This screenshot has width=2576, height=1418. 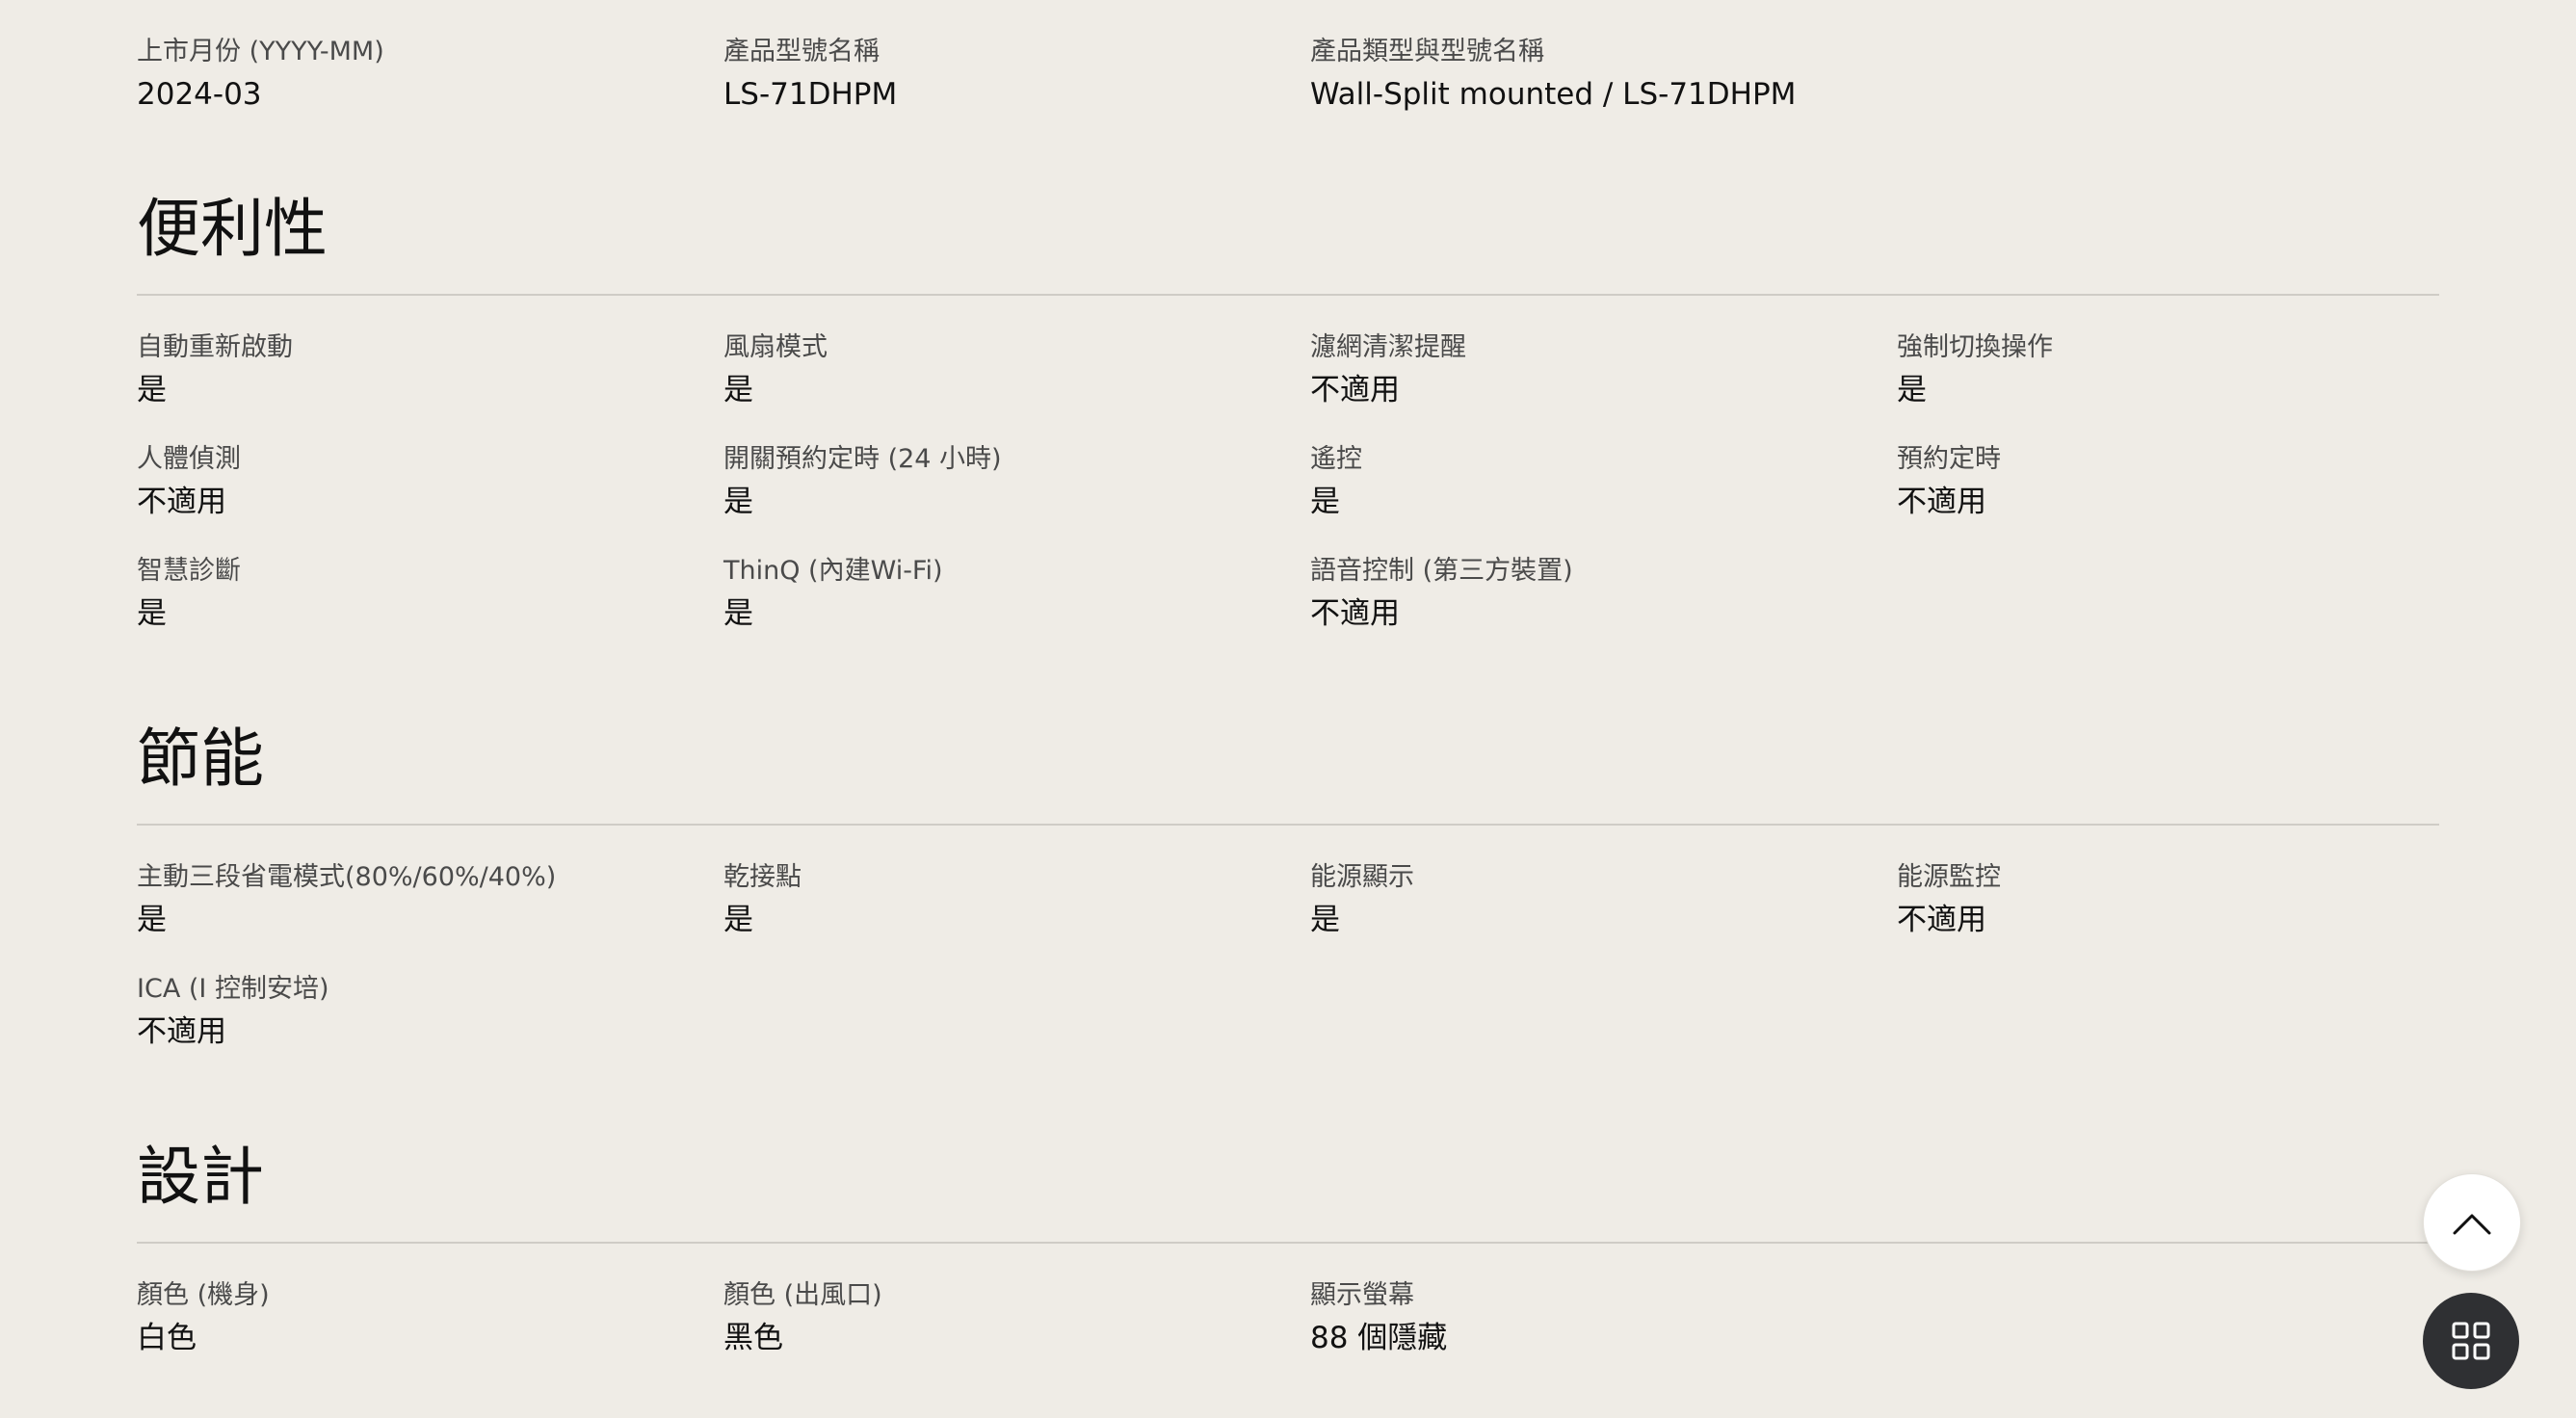 I want to click on spec-label: 自動重新啟動, so click(x=215, y=347).